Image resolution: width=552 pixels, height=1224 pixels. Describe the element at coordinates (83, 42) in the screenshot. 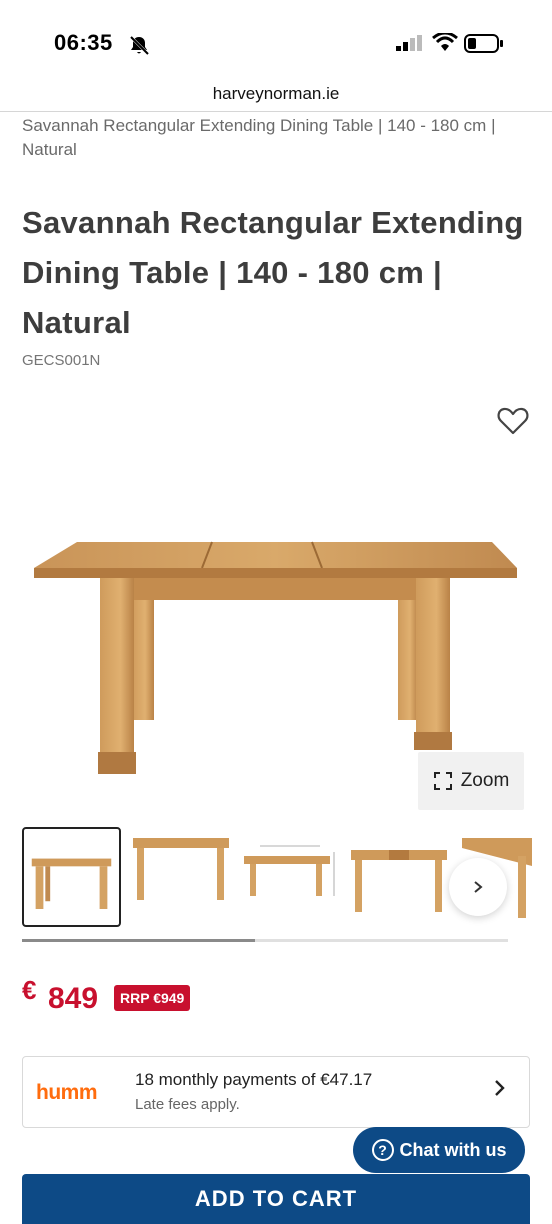

I see `status-time: 06:35` at that location.